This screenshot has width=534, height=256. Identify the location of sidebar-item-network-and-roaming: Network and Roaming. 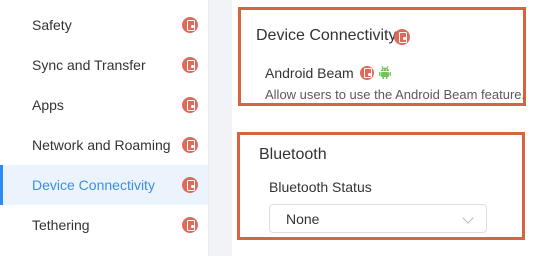
(104, 145).